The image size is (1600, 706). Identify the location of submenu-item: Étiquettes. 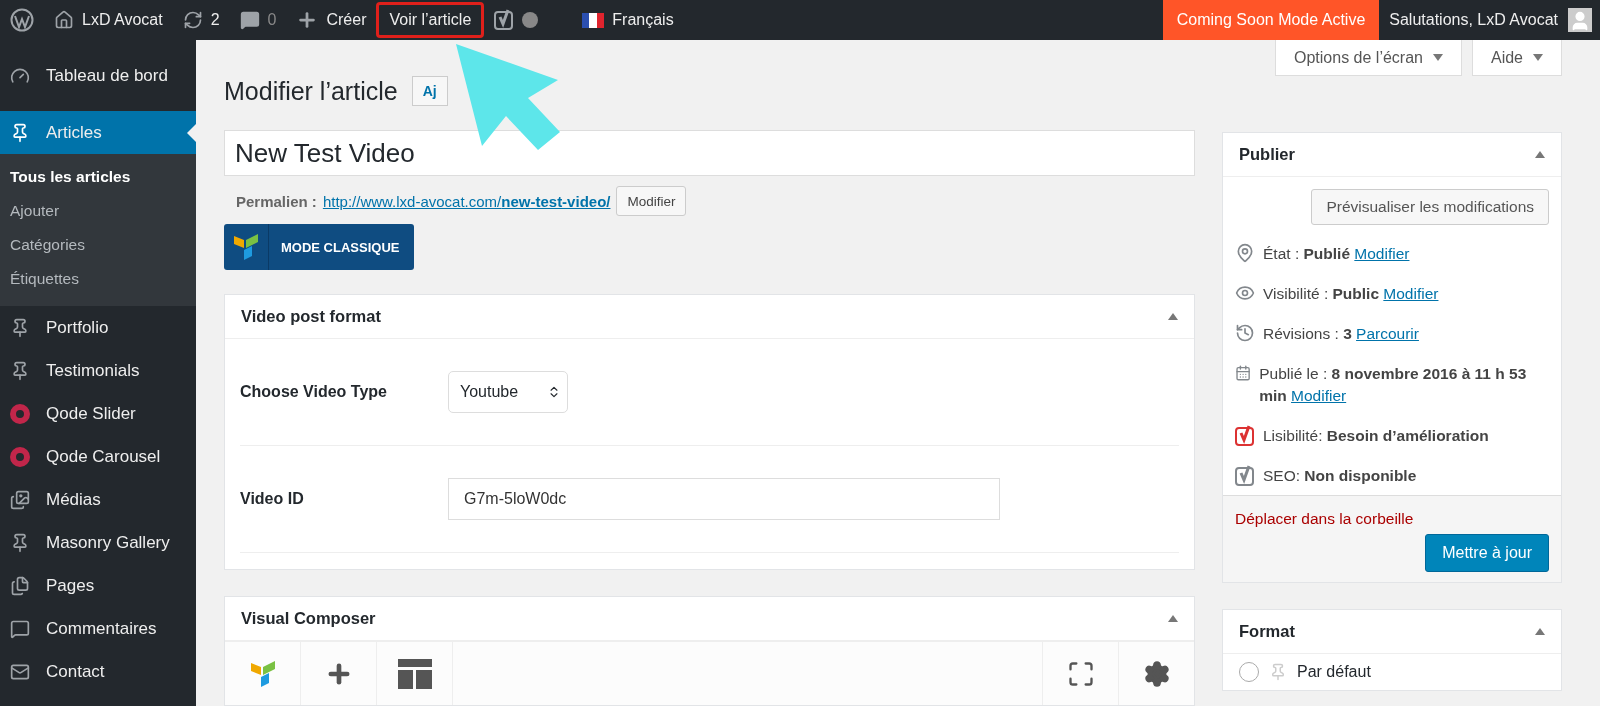
(98, 279).